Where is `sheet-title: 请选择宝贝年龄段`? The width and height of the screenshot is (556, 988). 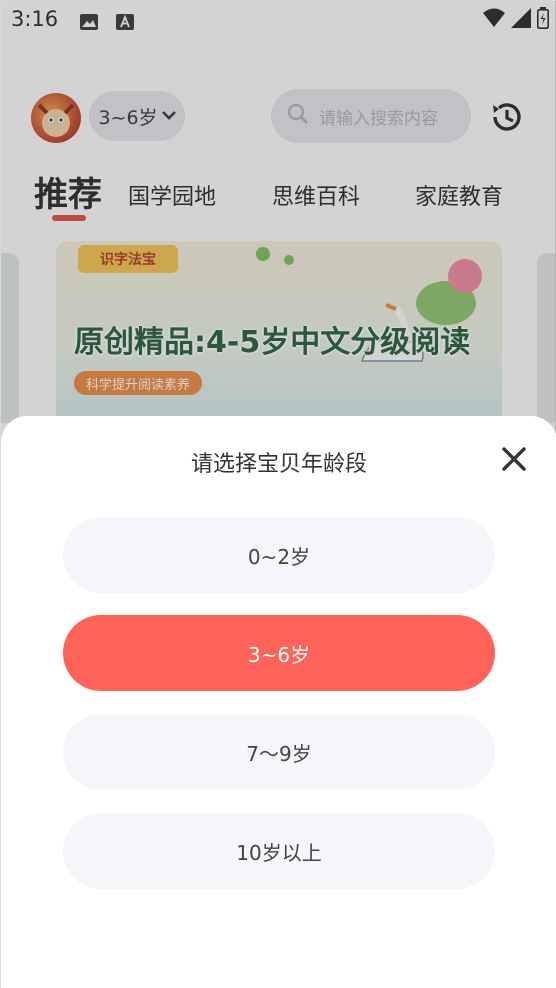
sheet-title: 请选择宝贝年龄段 is located at coordinates (278, 464).